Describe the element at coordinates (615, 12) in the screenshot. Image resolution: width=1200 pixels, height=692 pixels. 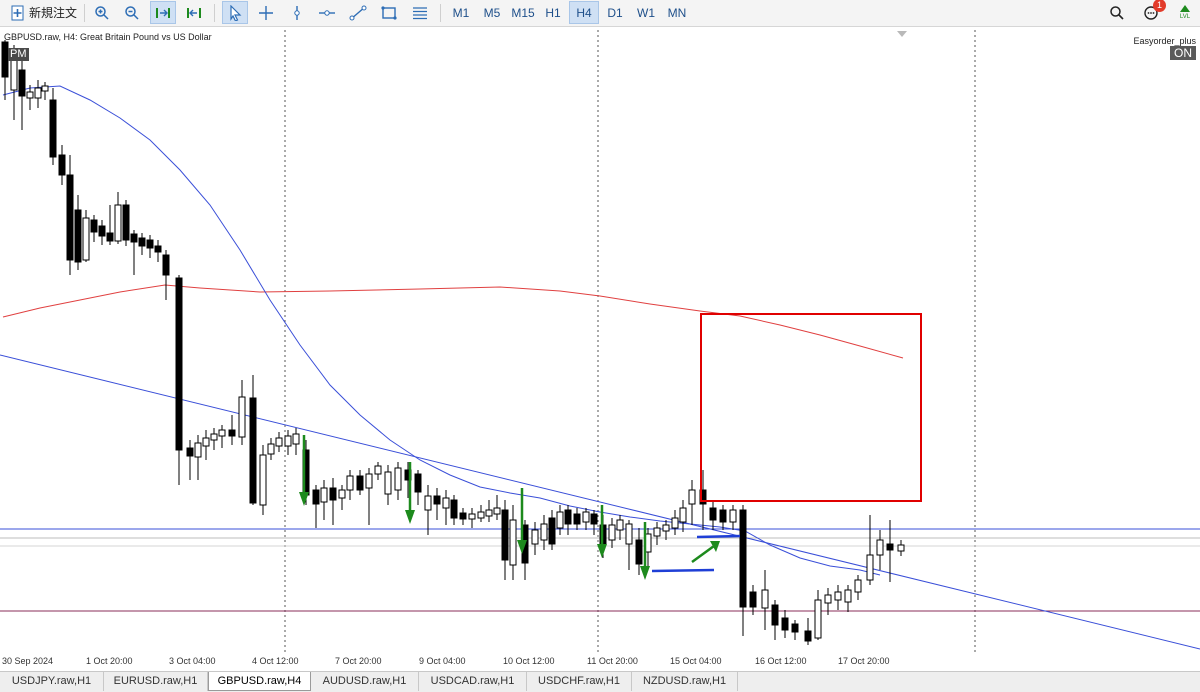
I see `timeframe-d1-button: D1` at that location.